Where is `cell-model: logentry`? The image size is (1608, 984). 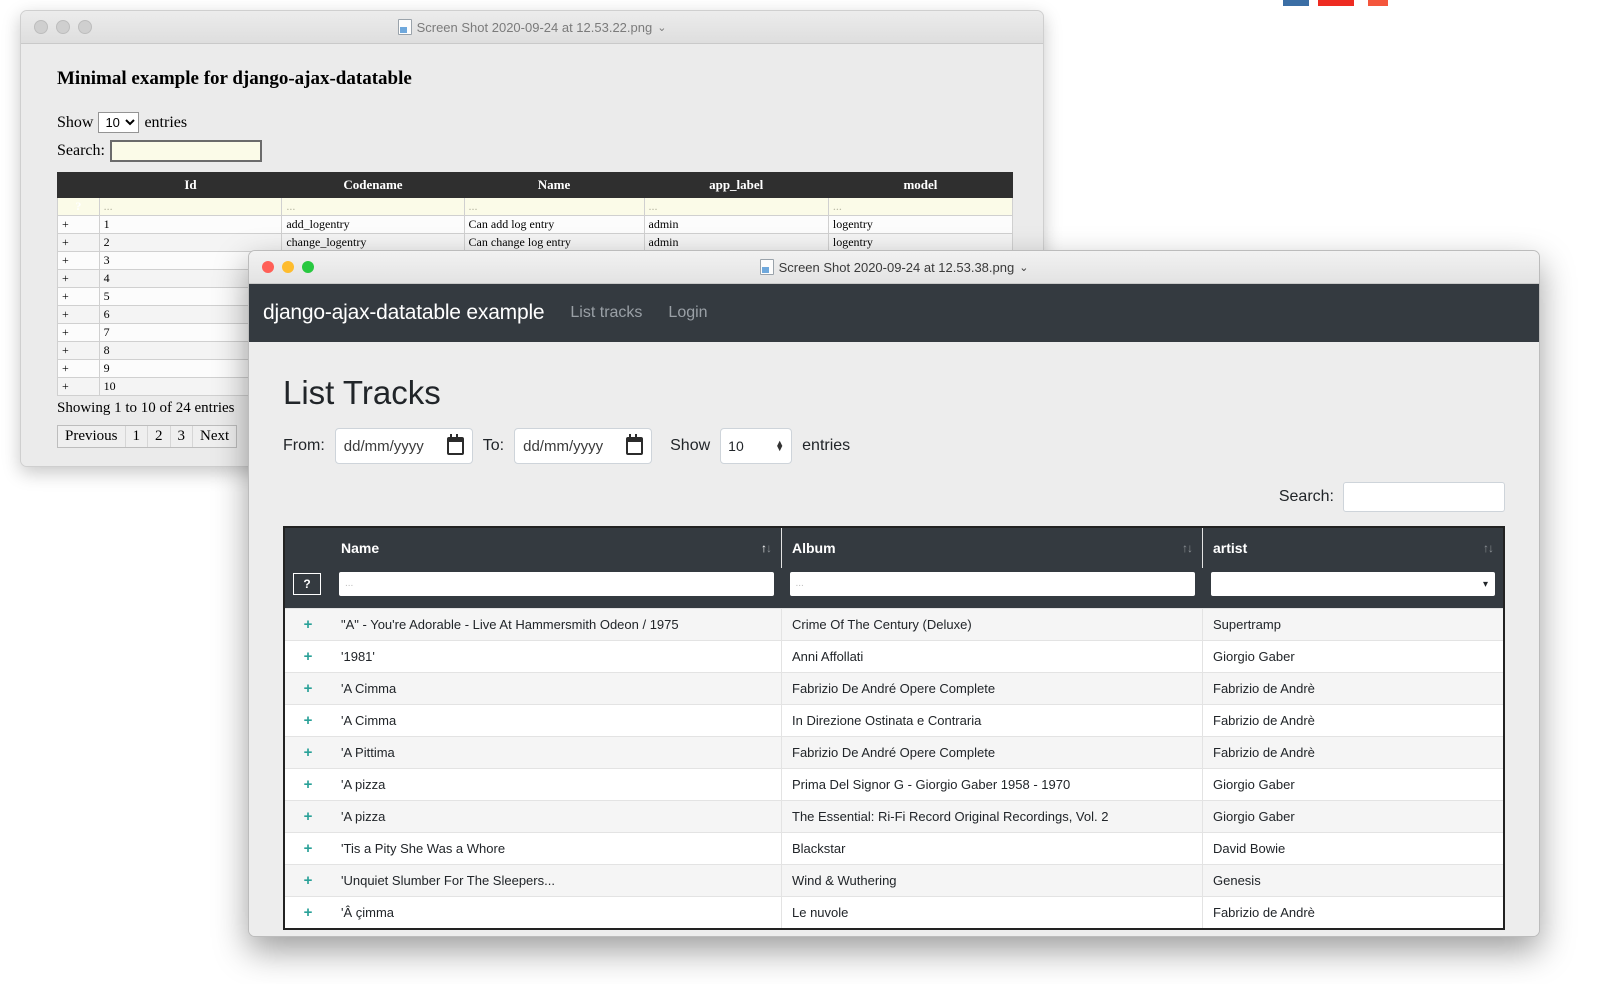
cell-model: logentry is located at coordinates (920, 242).